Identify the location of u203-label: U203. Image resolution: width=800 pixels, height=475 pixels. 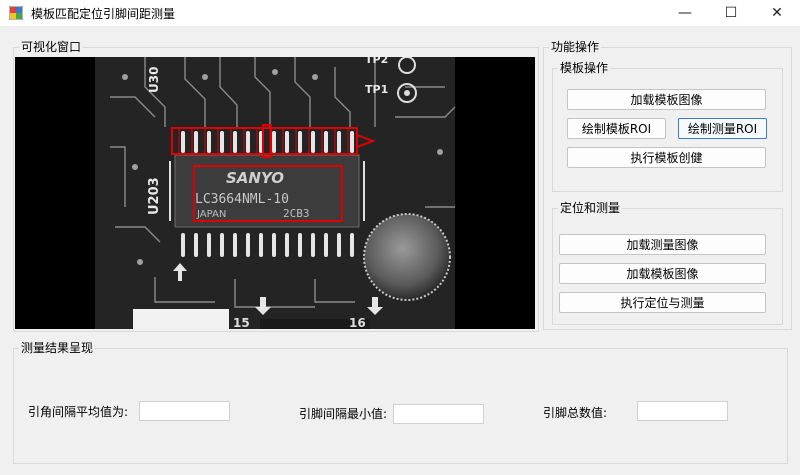
(154, 196).